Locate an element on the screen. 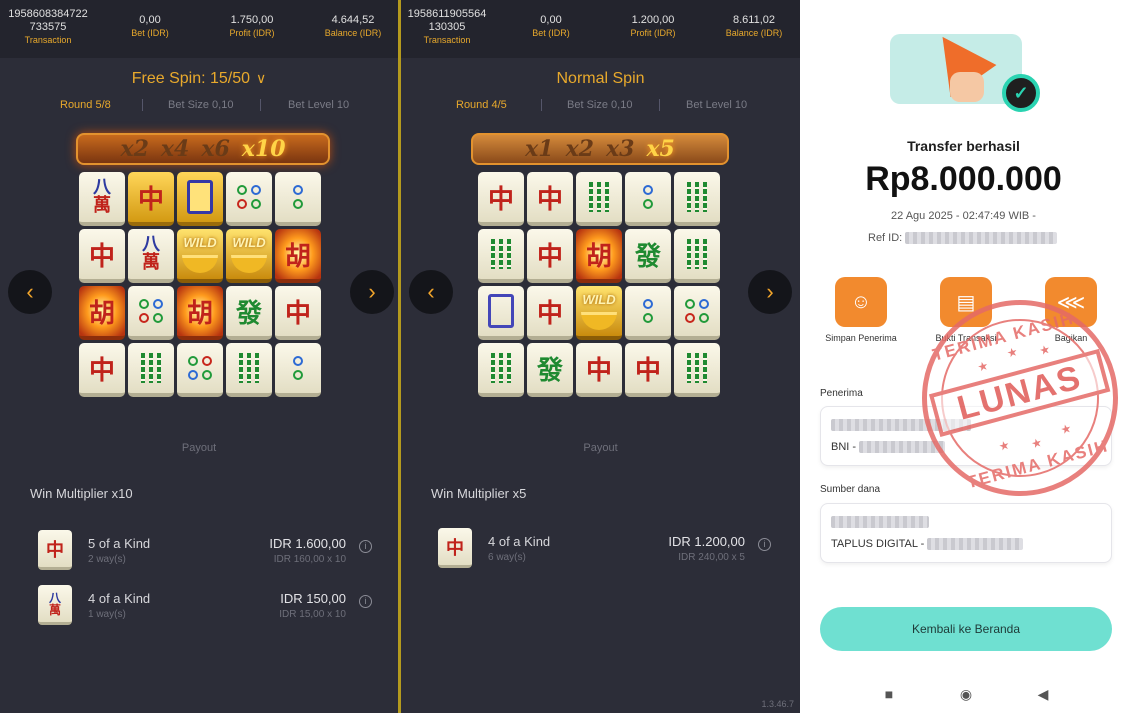 The width and height of the screenshot is (1127, 713). payout-ways: 6 way(s) is located at coordinates (507, 557).